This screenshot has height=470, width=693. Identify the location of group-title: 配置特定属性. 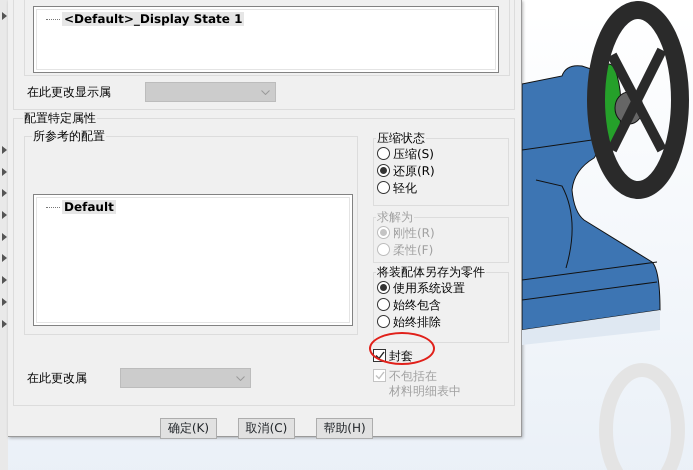
(60, 118).